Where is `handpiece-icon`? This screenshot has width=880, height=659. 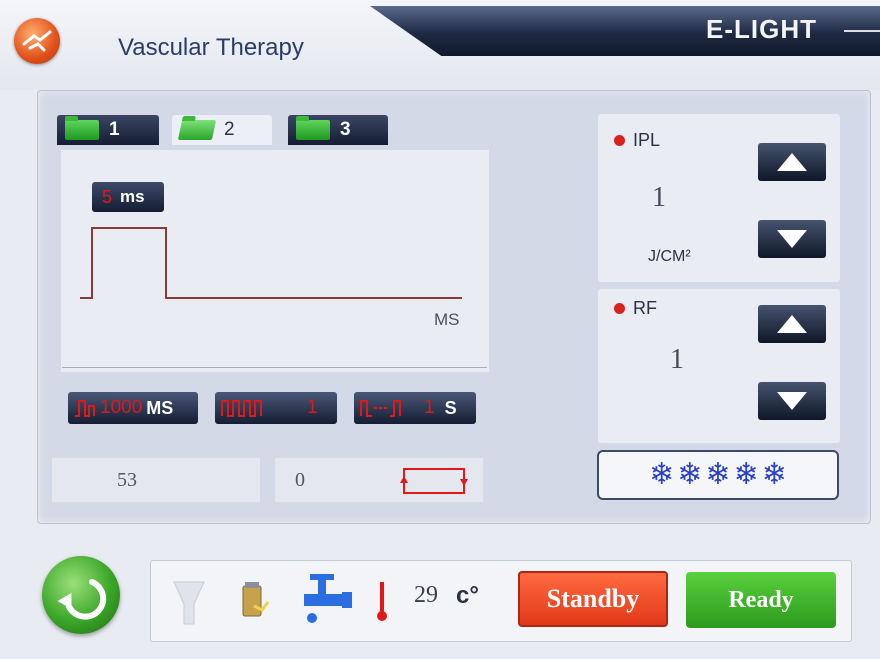
handpiece-icon is located at coordinates (189, 603).